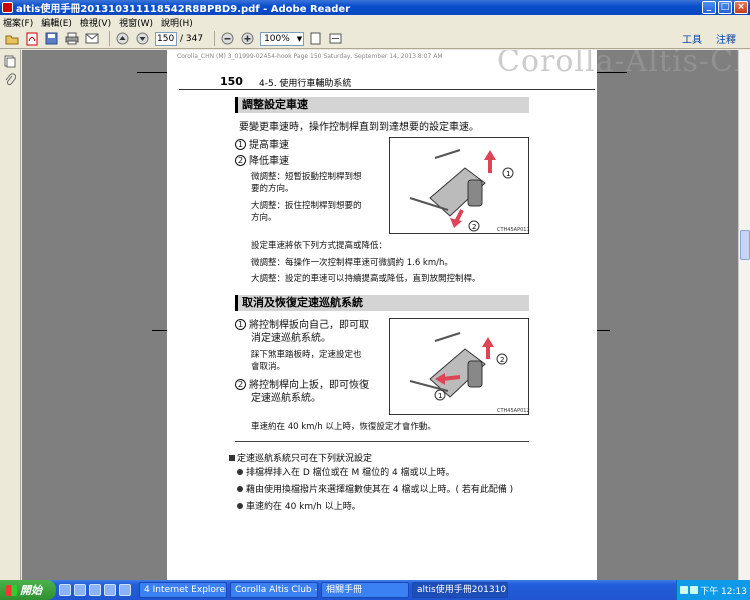 The height and width of the screenshot is (600, 750). I want to click on crop-mark, so click(152, 72).